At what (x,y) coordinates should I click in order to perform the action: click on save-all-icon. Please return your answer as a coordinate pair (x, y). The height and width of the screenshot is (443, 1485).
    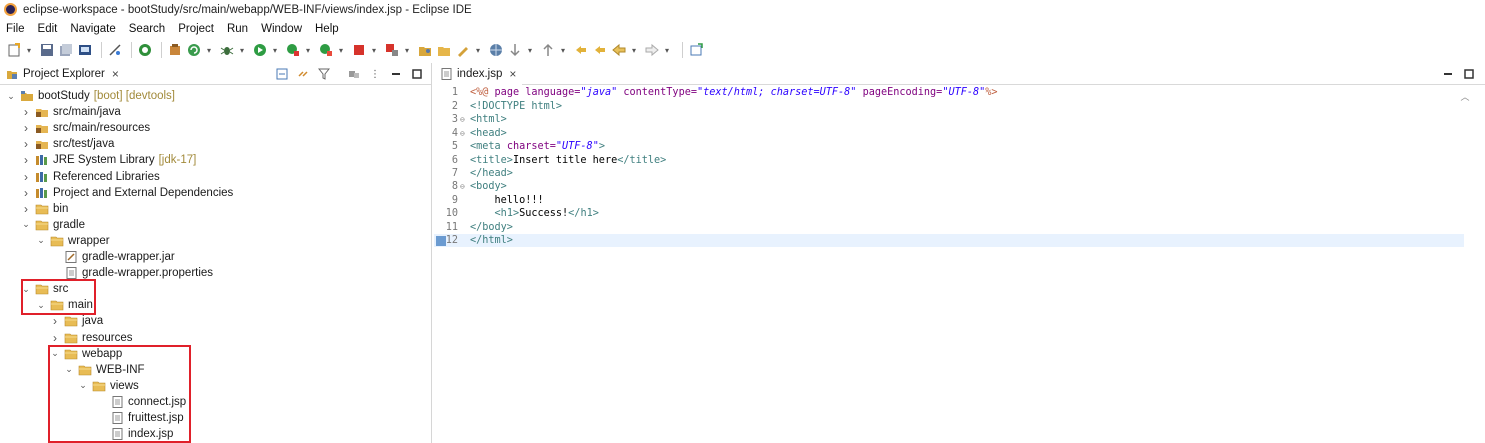
    Looking at the image, I should click on (66, 50).